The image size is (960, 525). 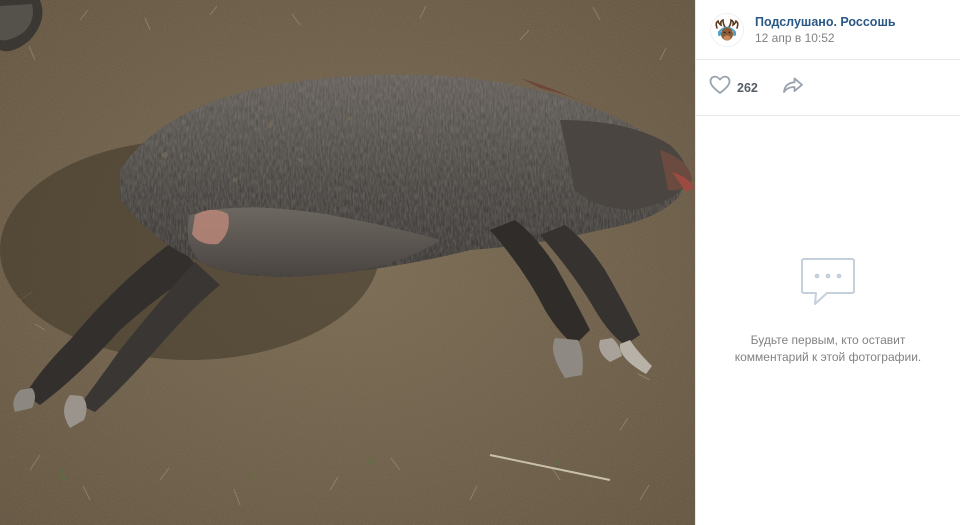 What do you see at coordinates (720, 87) in the screenshot?
I see `heart-icon` at bounding box center [720, 87].